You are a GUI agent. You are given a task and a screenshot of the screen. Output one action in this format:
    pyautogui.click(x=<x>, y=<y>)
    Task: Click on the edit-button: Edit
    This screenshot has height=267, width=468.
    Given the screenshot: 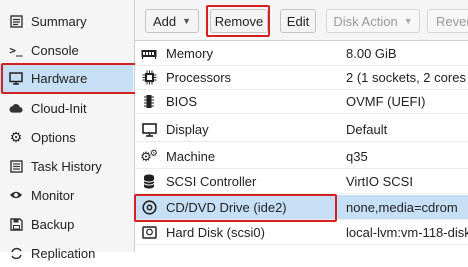 What is the action you would take?
    pyautogui.click(x=298, y=21)
    